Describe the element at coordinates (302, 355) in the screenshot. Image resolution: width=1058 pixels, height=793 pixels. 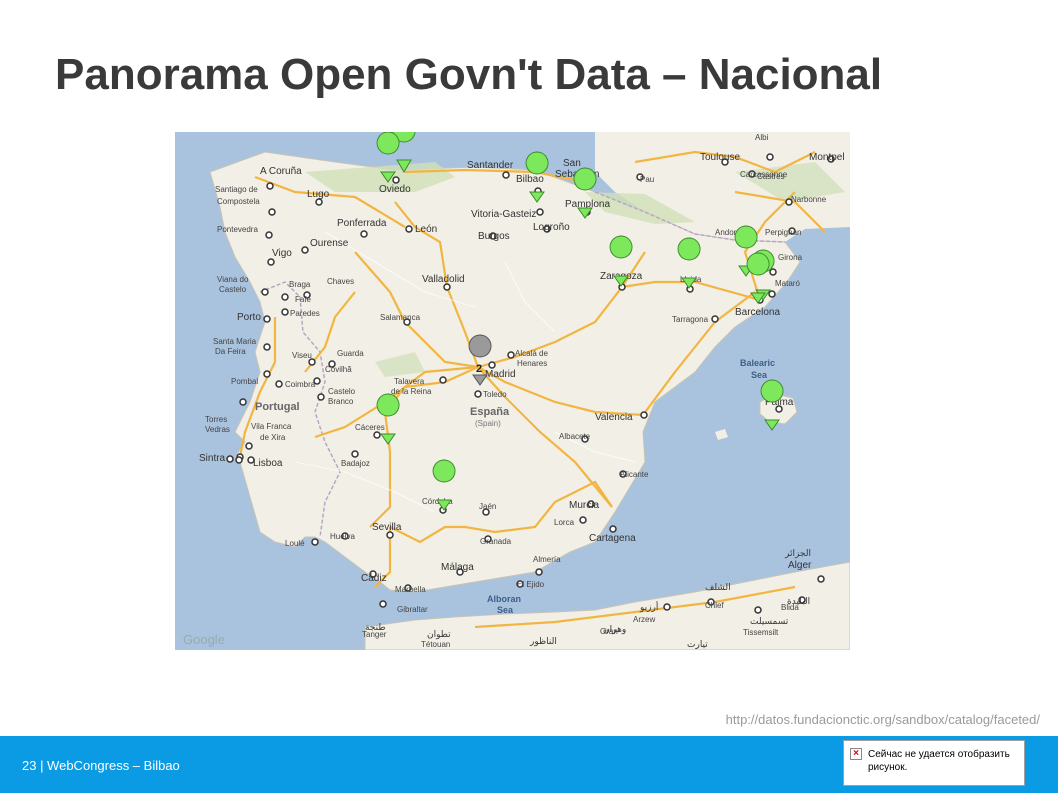
I see `city-label: Viseu` at that location.